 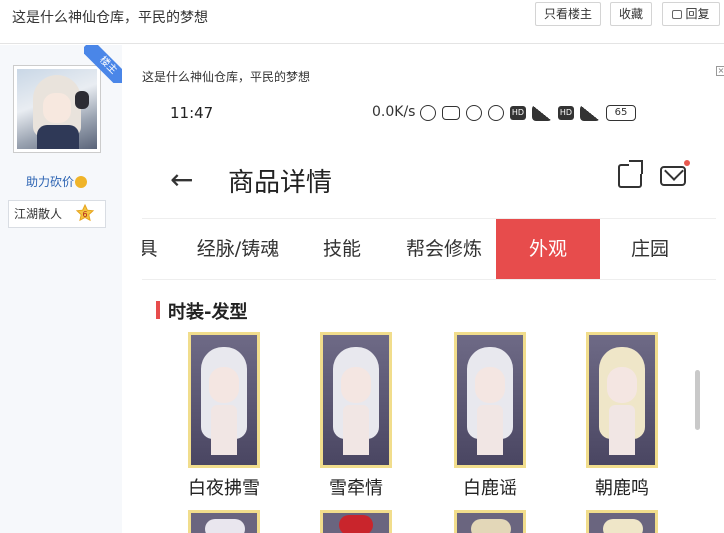 I want to click on op-badge-label: 楼主, so click(x=103, y=64).